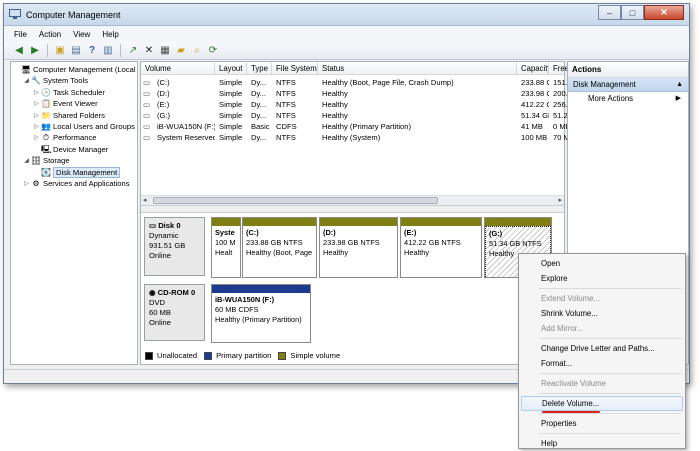 This screenshot has width=700, height=451. What do you see at coordinates (226, 247) in the screenshot?
I see `partition-block: Syste 100 M Healt` at bounding box center [226, 247].